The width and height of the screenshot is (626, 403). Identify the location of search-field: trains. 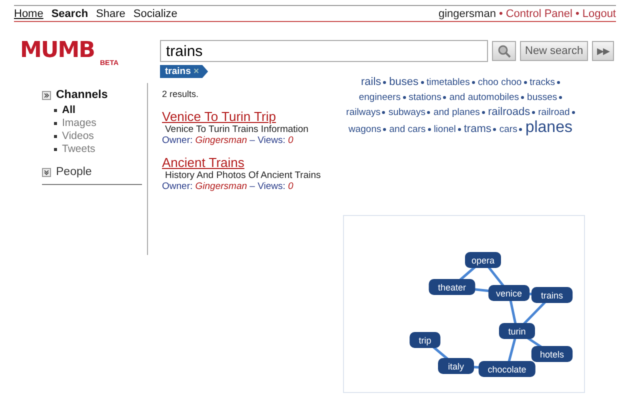
(324, 51).